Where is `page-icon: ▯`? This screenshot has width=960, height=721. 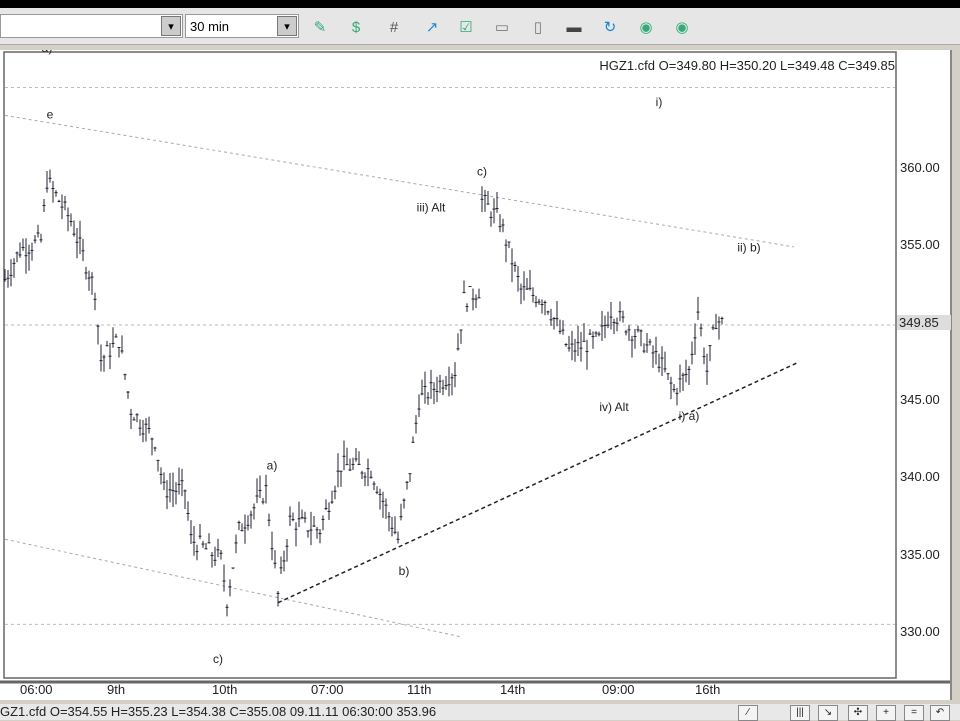
page-icon: ▯ is located at coordinates (538, 28).